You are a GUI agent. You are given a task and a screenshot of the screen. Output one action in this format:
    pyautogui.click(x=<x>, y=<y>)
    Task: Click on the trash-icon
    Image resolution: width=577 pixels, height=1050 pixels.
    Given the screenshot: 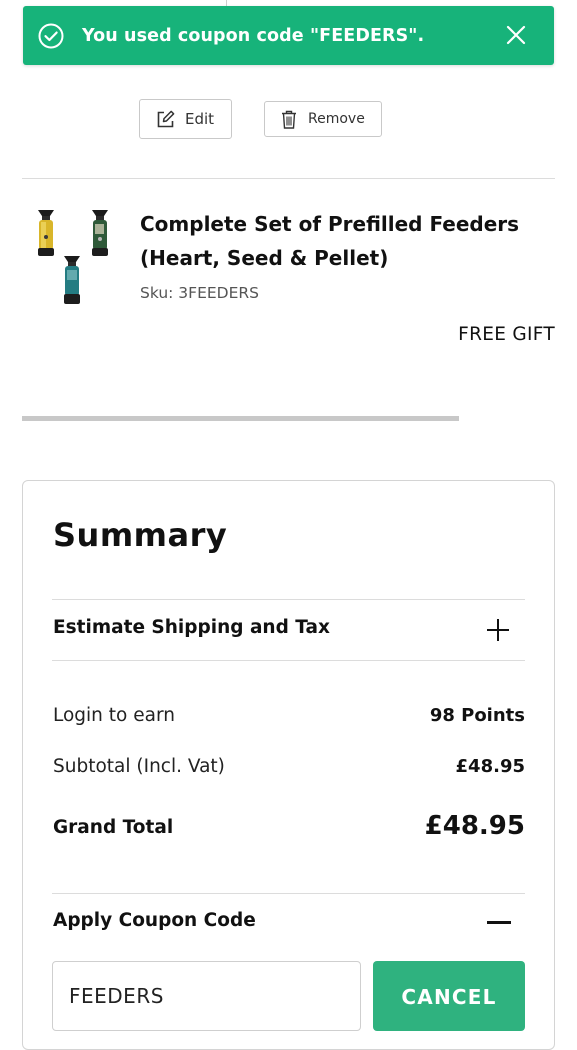 What is the action you would take?
    pyautogui.click(x=289, y=119)
    